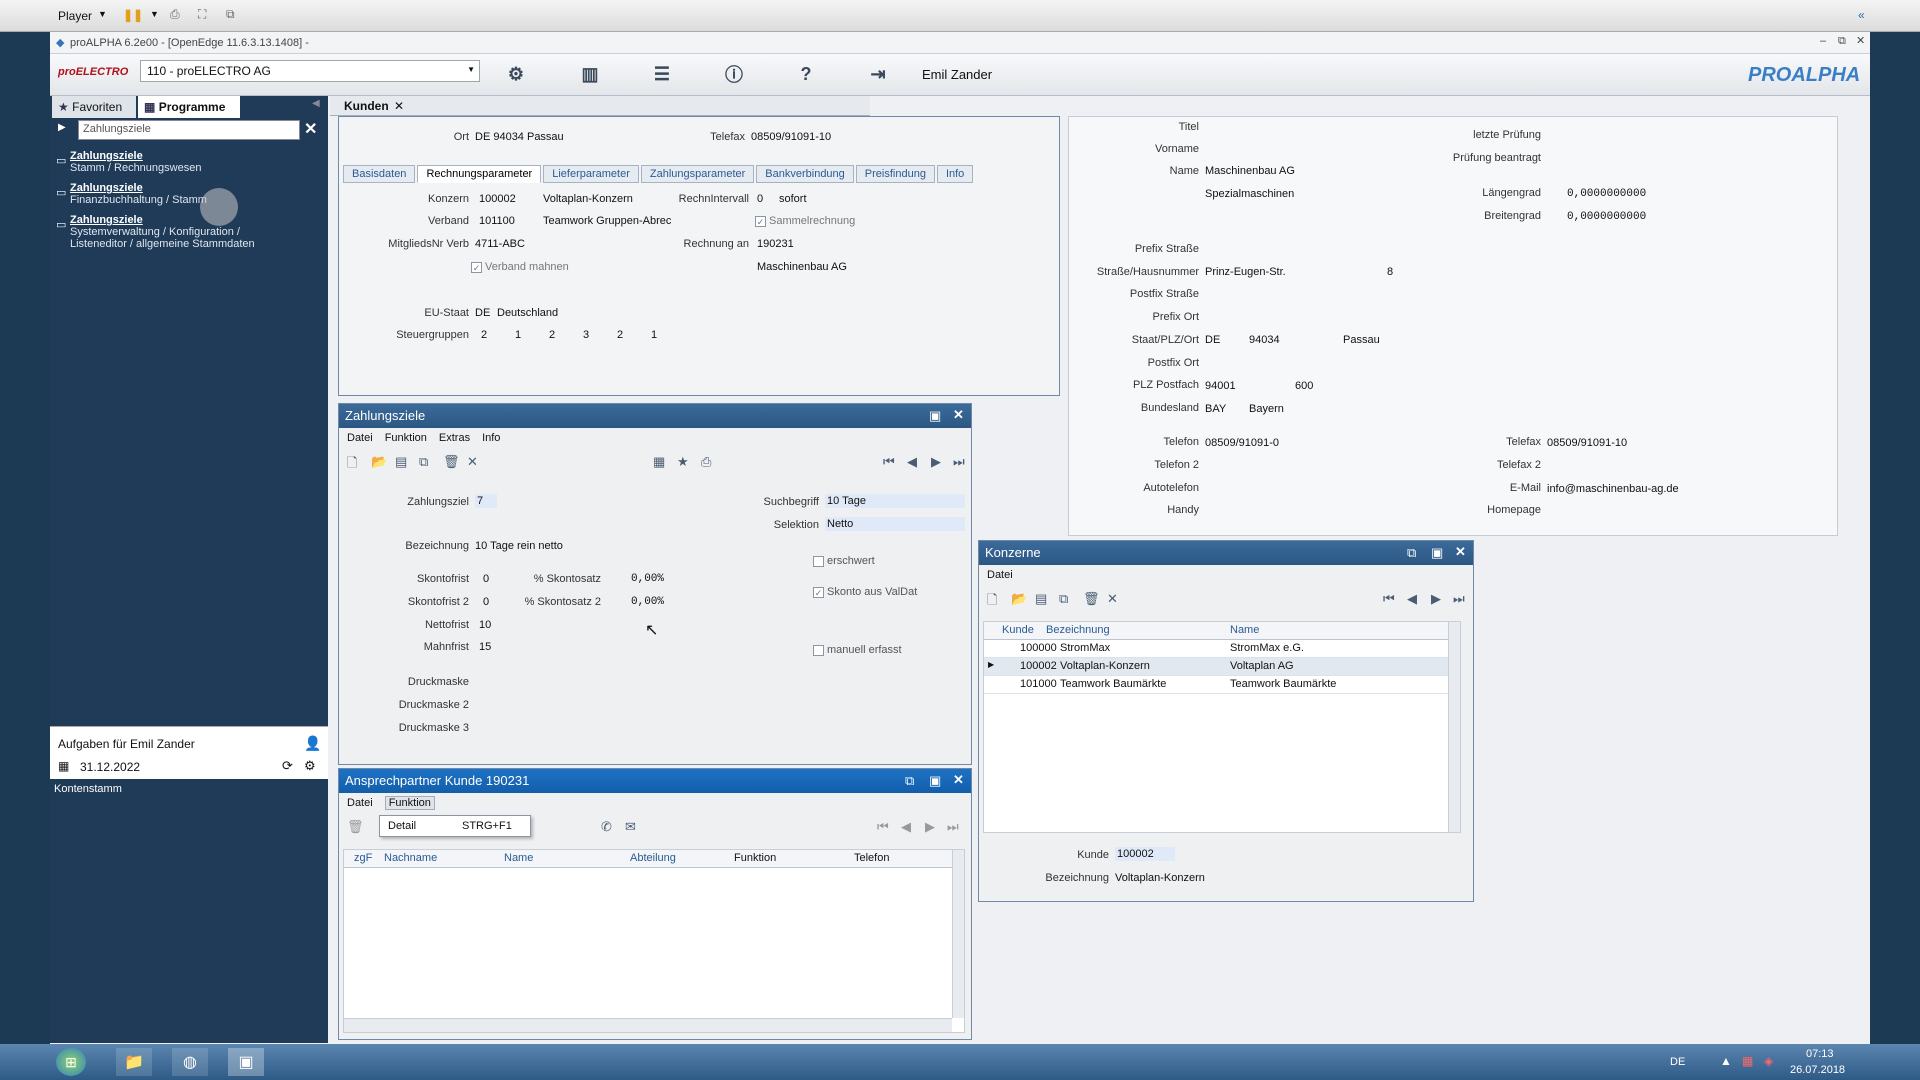 The height and width of the screenshot is (1080, 1920). Describe the element at coordinates (647, 602) in the screenshot. I see `skontosatz2-field: 0,00%` at that location.